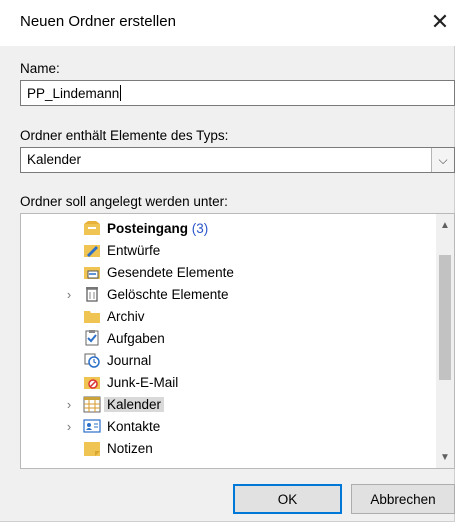 The height and width of the screenshot is (522, 455). What do you see at coordinates (143, 382) in the screenshot?
I see `tree-item-label: Junk-E-Mail` at bounding box center [143, 382].